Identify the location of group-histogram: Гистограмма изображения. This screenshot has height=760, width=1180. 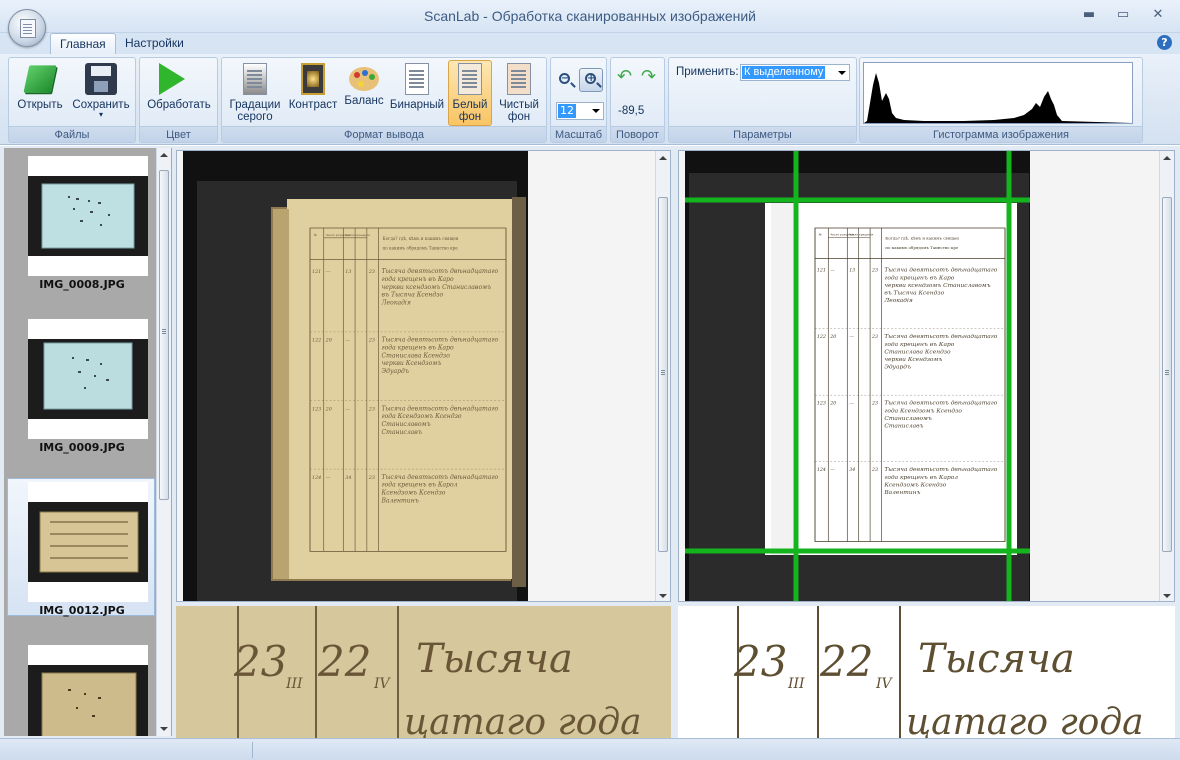
(1001, 100).